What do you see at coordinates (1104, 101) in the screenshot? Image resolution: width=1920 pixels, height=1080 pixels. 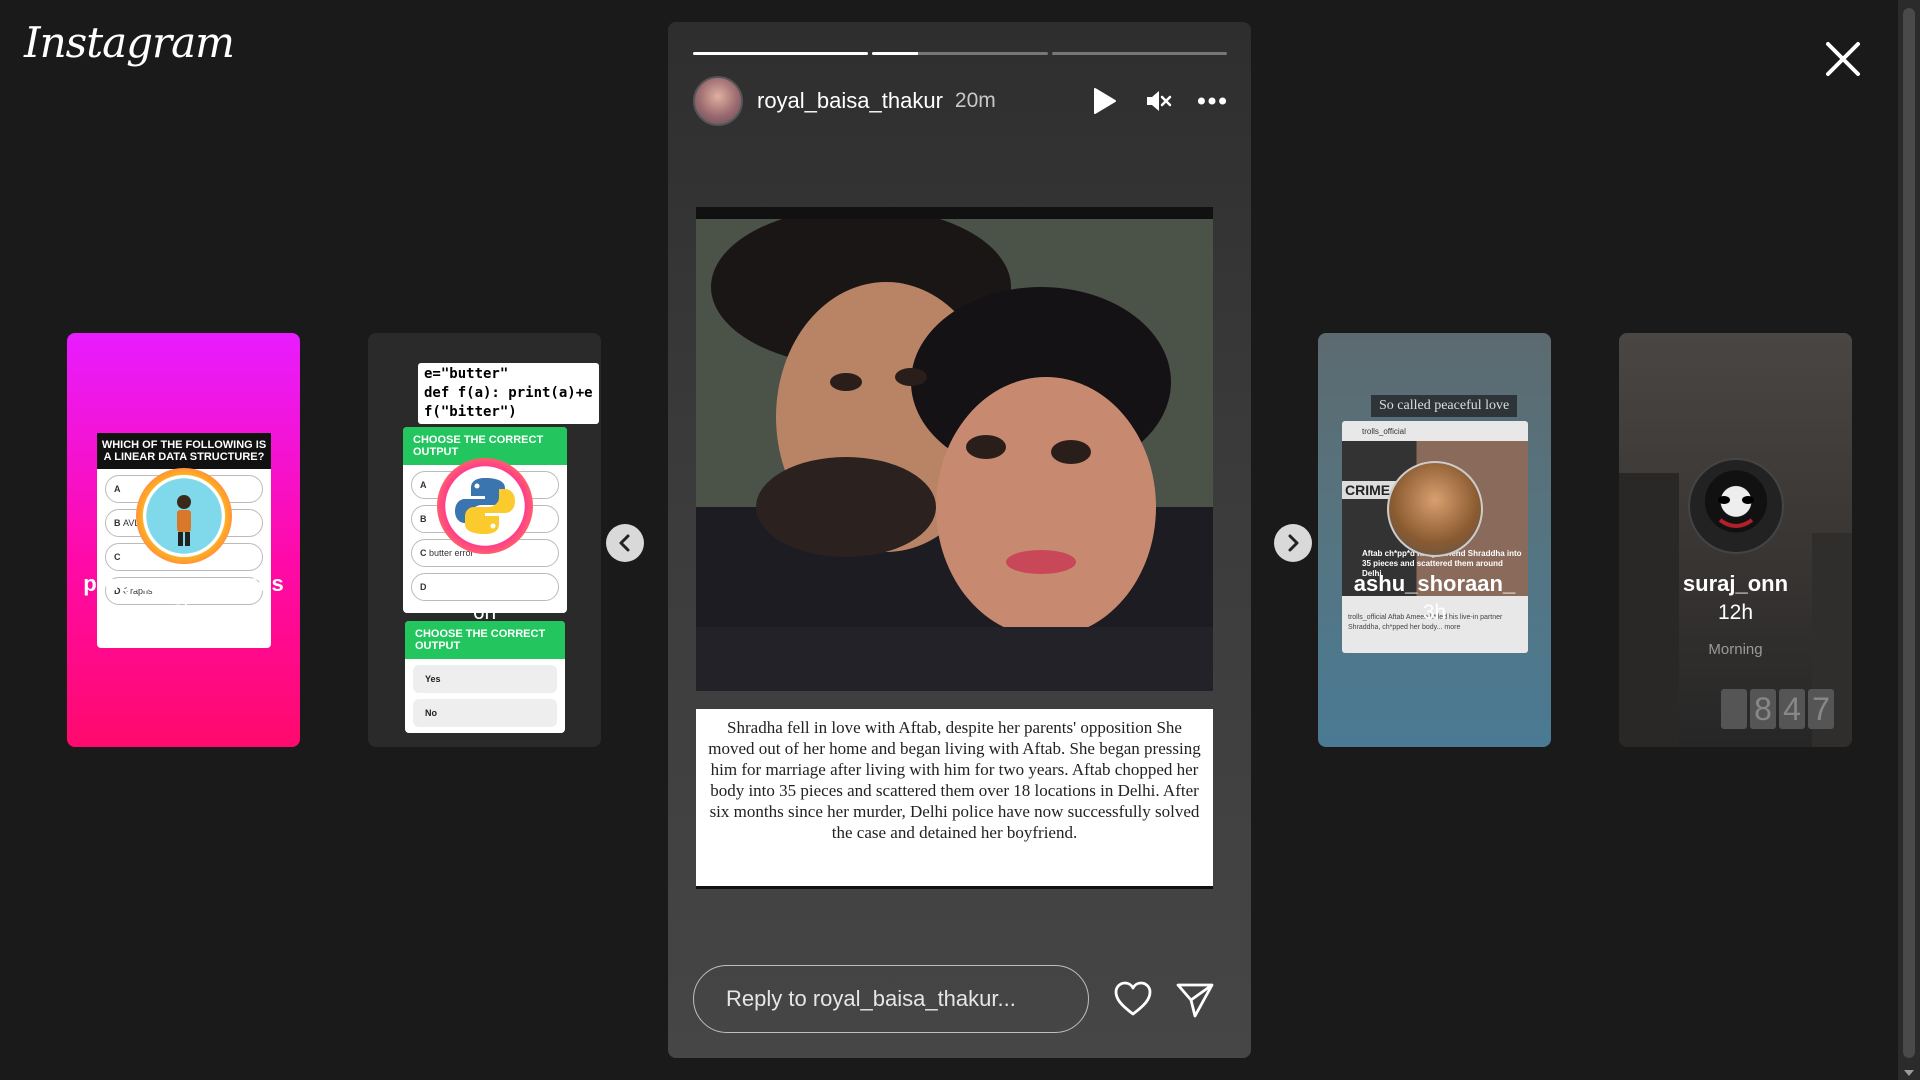 I see `play-icon` at bounding box center [1104, 101].